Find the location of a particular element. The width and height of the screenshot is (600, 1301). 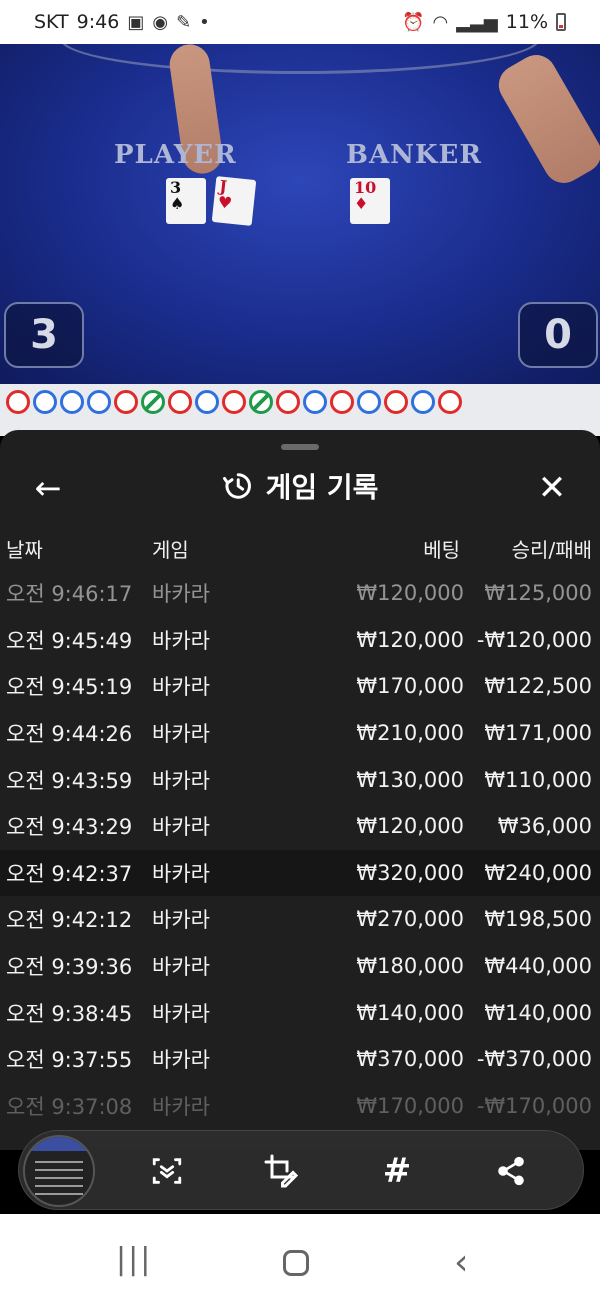

history-row: 오전 9:37:55 바카라 ₩370,000 -₩370,000 is located at coordinates (300, 1059).